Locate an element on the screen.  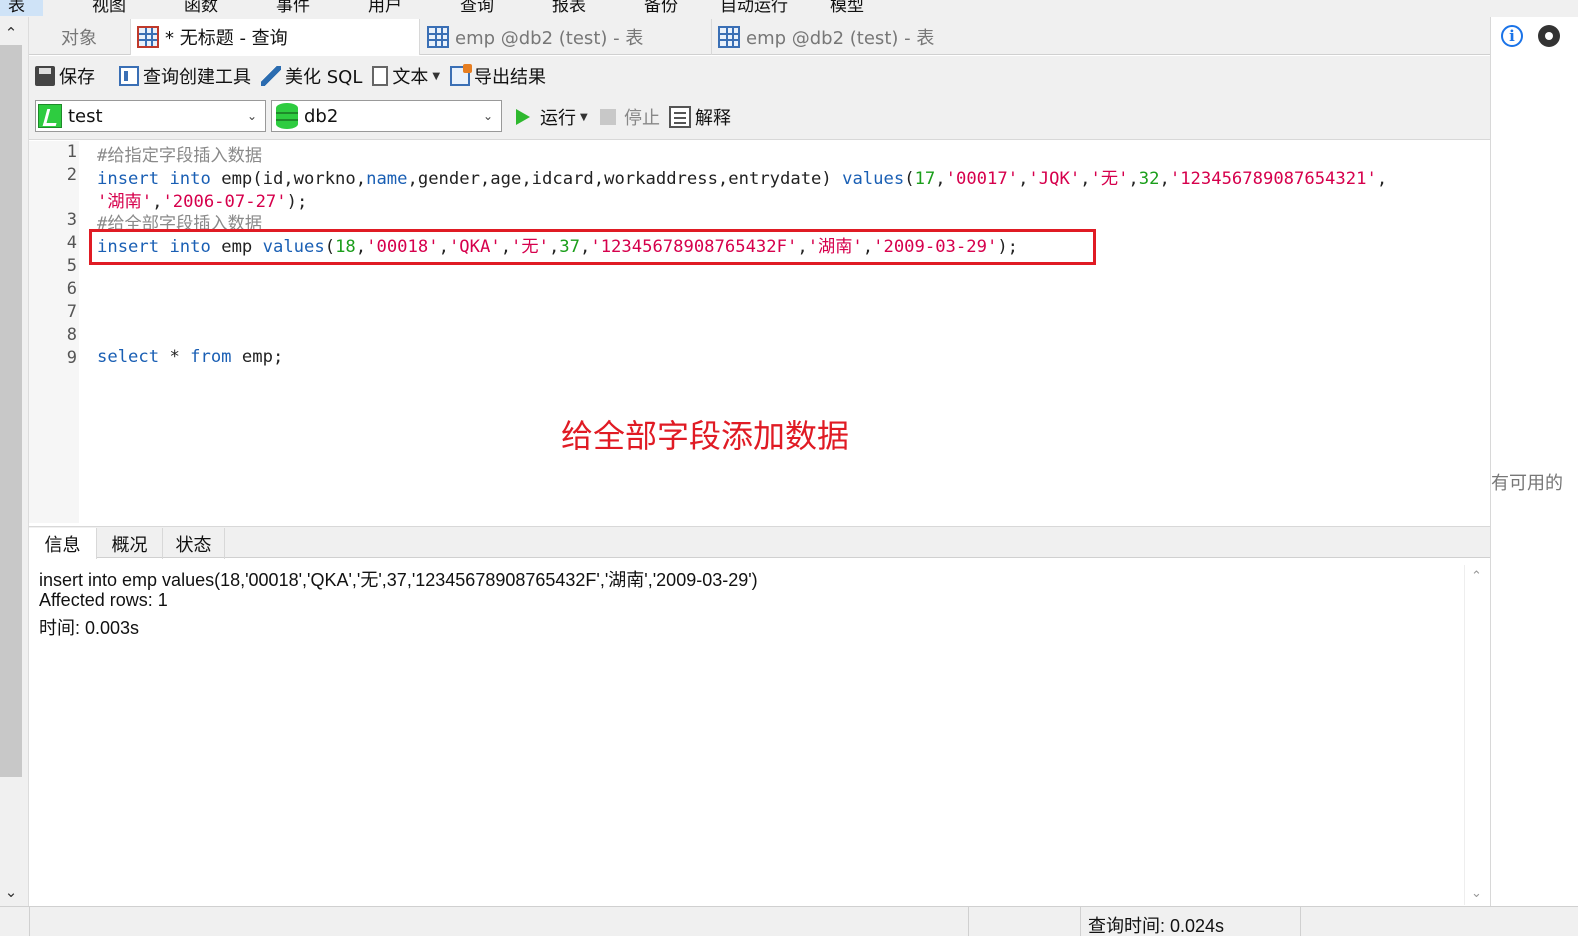
line-number: 1 is located at coordinates (71, 152).